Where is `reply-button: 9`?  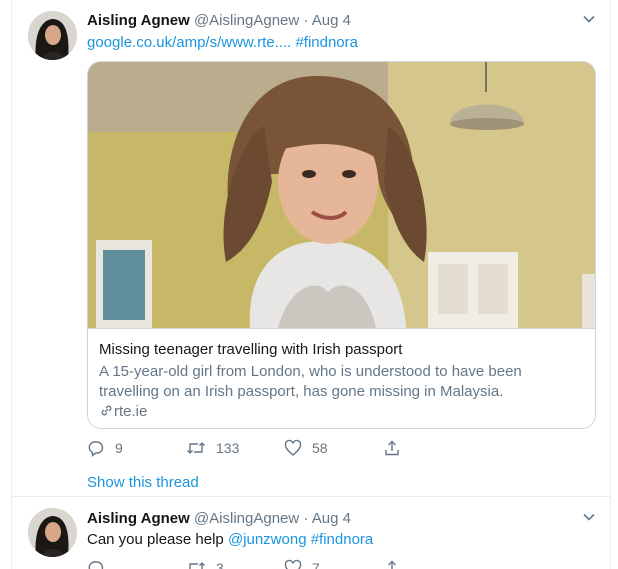
reply-button: 9 is located at coordinates (105, 448).